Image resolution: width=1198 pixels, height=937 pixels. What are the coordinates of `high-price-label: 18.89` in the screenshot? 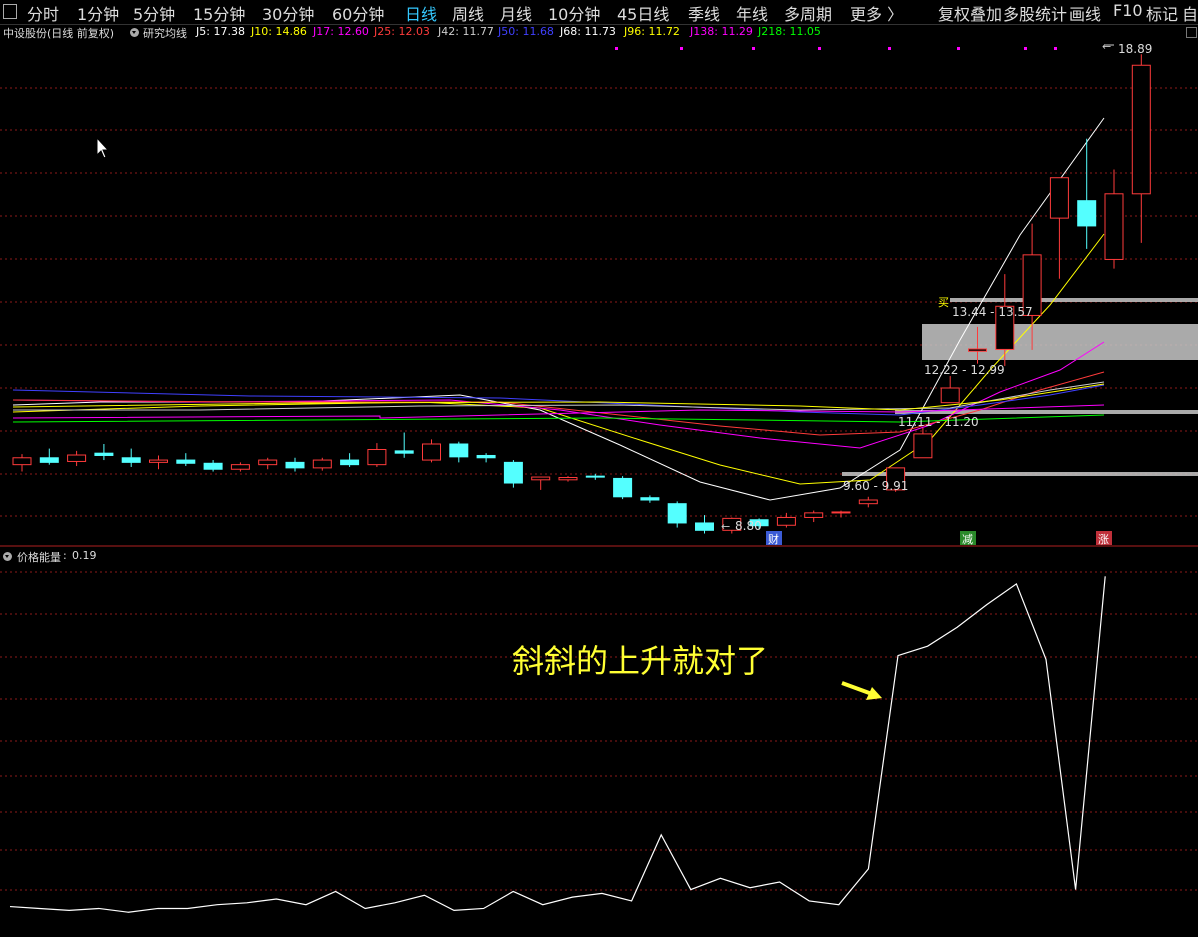 It's located at (1135, 49).